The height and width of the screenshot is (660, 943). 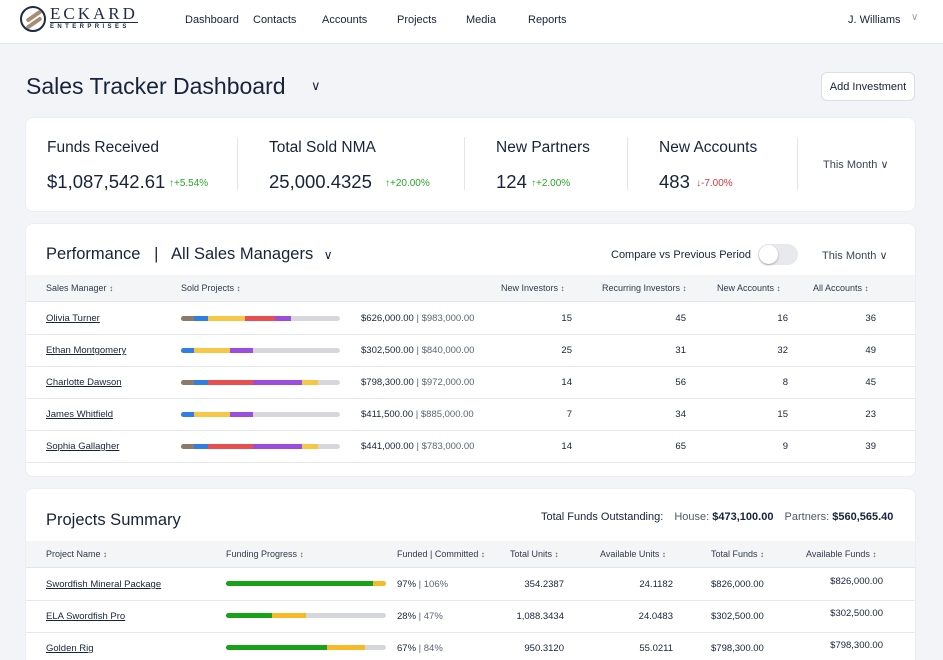 What do you see at coordinates (870, 318) in the screenshot?
I see `all-accounts-value: 36` at bounding box center [870, 318].